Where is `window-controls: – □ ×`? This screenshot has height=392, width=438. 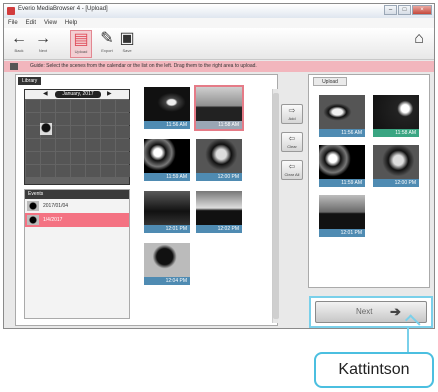
window-controls: – □ × is located at coordinates (408, 10).